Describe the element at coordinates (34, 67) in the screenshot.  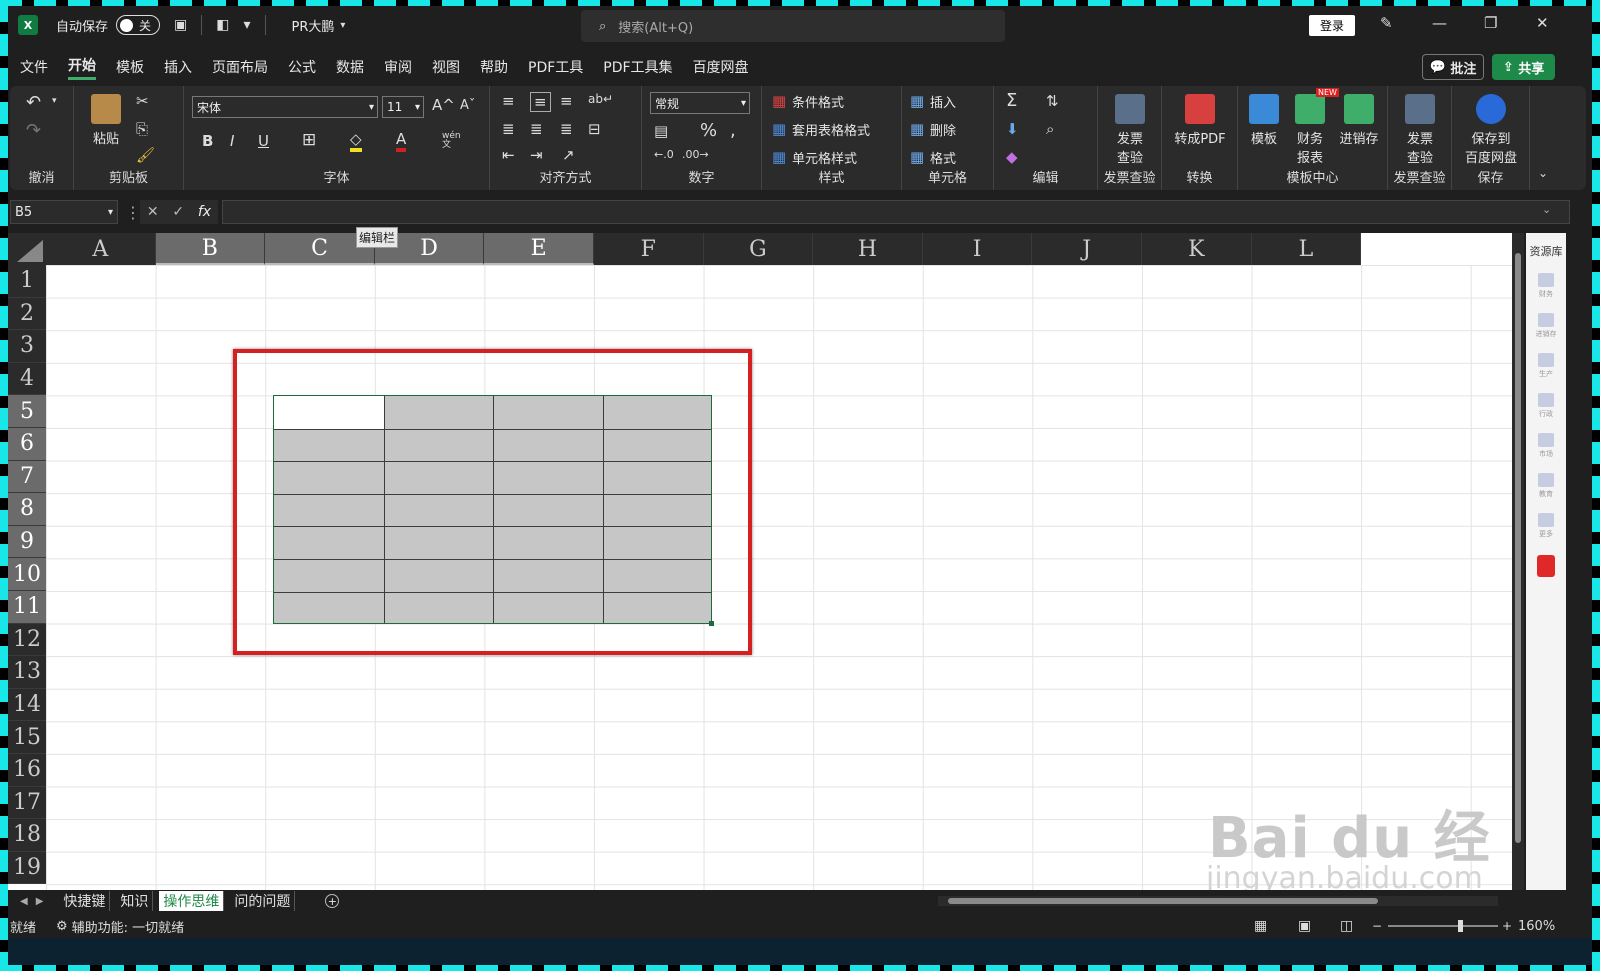
I see `menu-tab-0: 文件` at that location.